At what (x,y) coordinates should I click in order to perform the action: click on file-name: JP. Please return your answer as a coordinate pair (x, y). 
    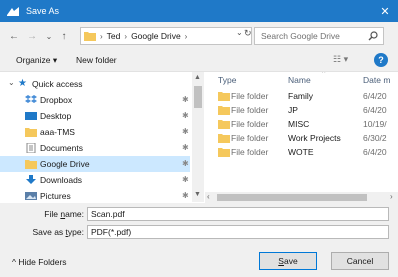
    Looking at the image, I should click on (293, 110).